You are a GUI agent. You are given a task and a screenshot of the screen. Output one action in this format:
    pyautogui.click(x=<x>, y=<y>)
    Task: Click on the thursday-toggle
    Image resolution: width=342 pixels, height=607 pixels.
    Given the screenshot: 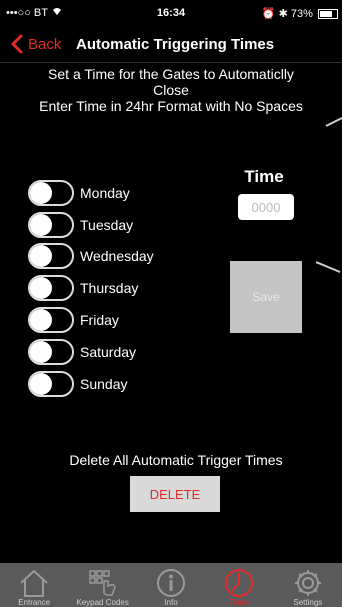 What is the action you would take?
    pyautogui.click(x=51, y=288)
    